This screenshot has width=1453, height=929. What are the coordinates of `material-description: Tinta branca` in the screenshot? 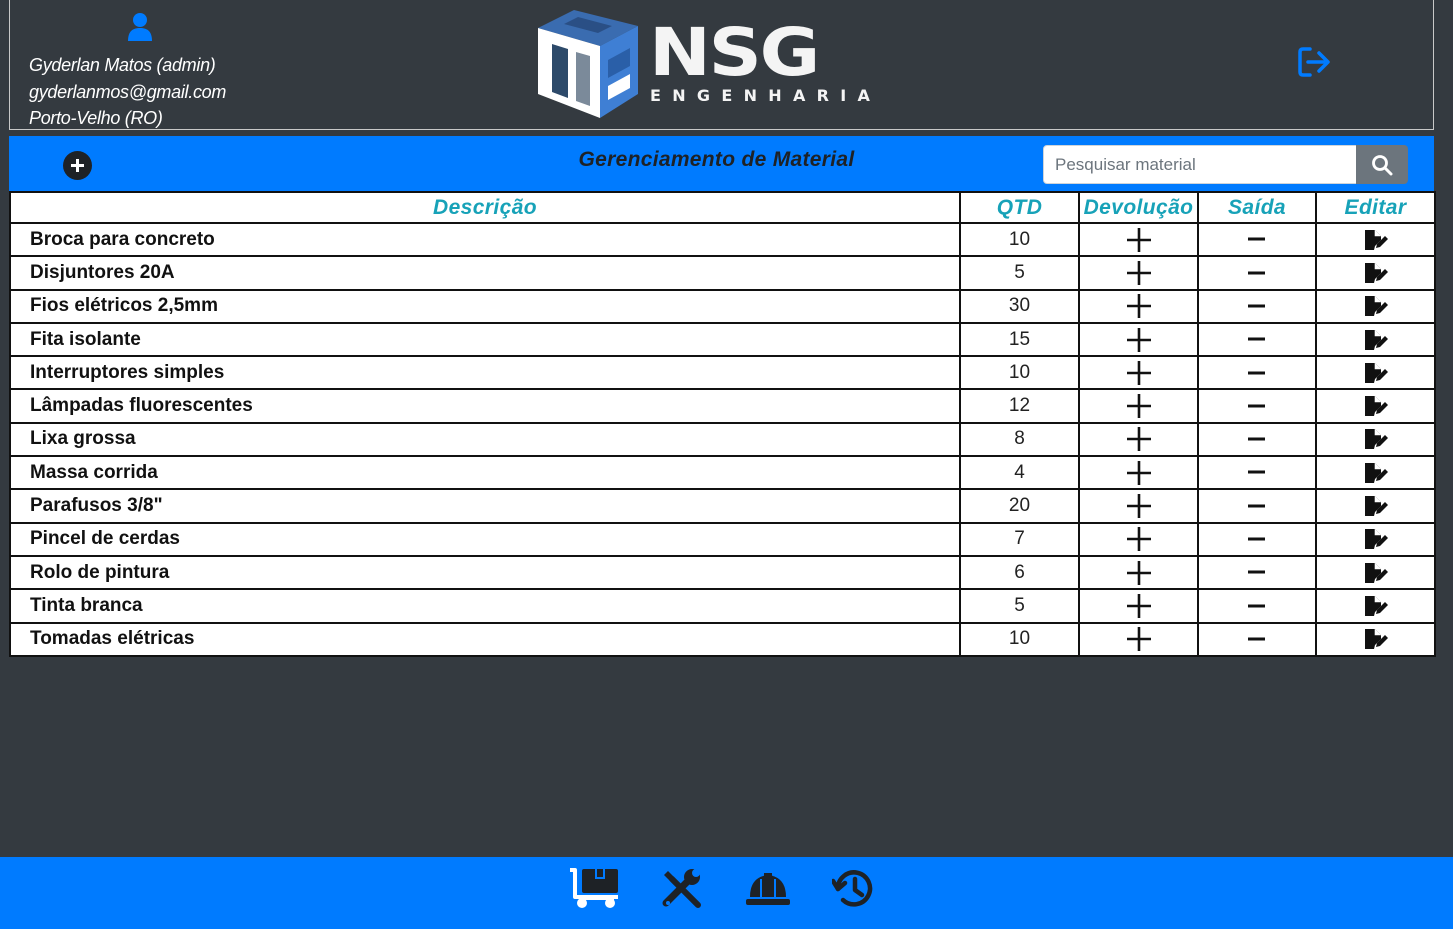 It's located at (485, 606).